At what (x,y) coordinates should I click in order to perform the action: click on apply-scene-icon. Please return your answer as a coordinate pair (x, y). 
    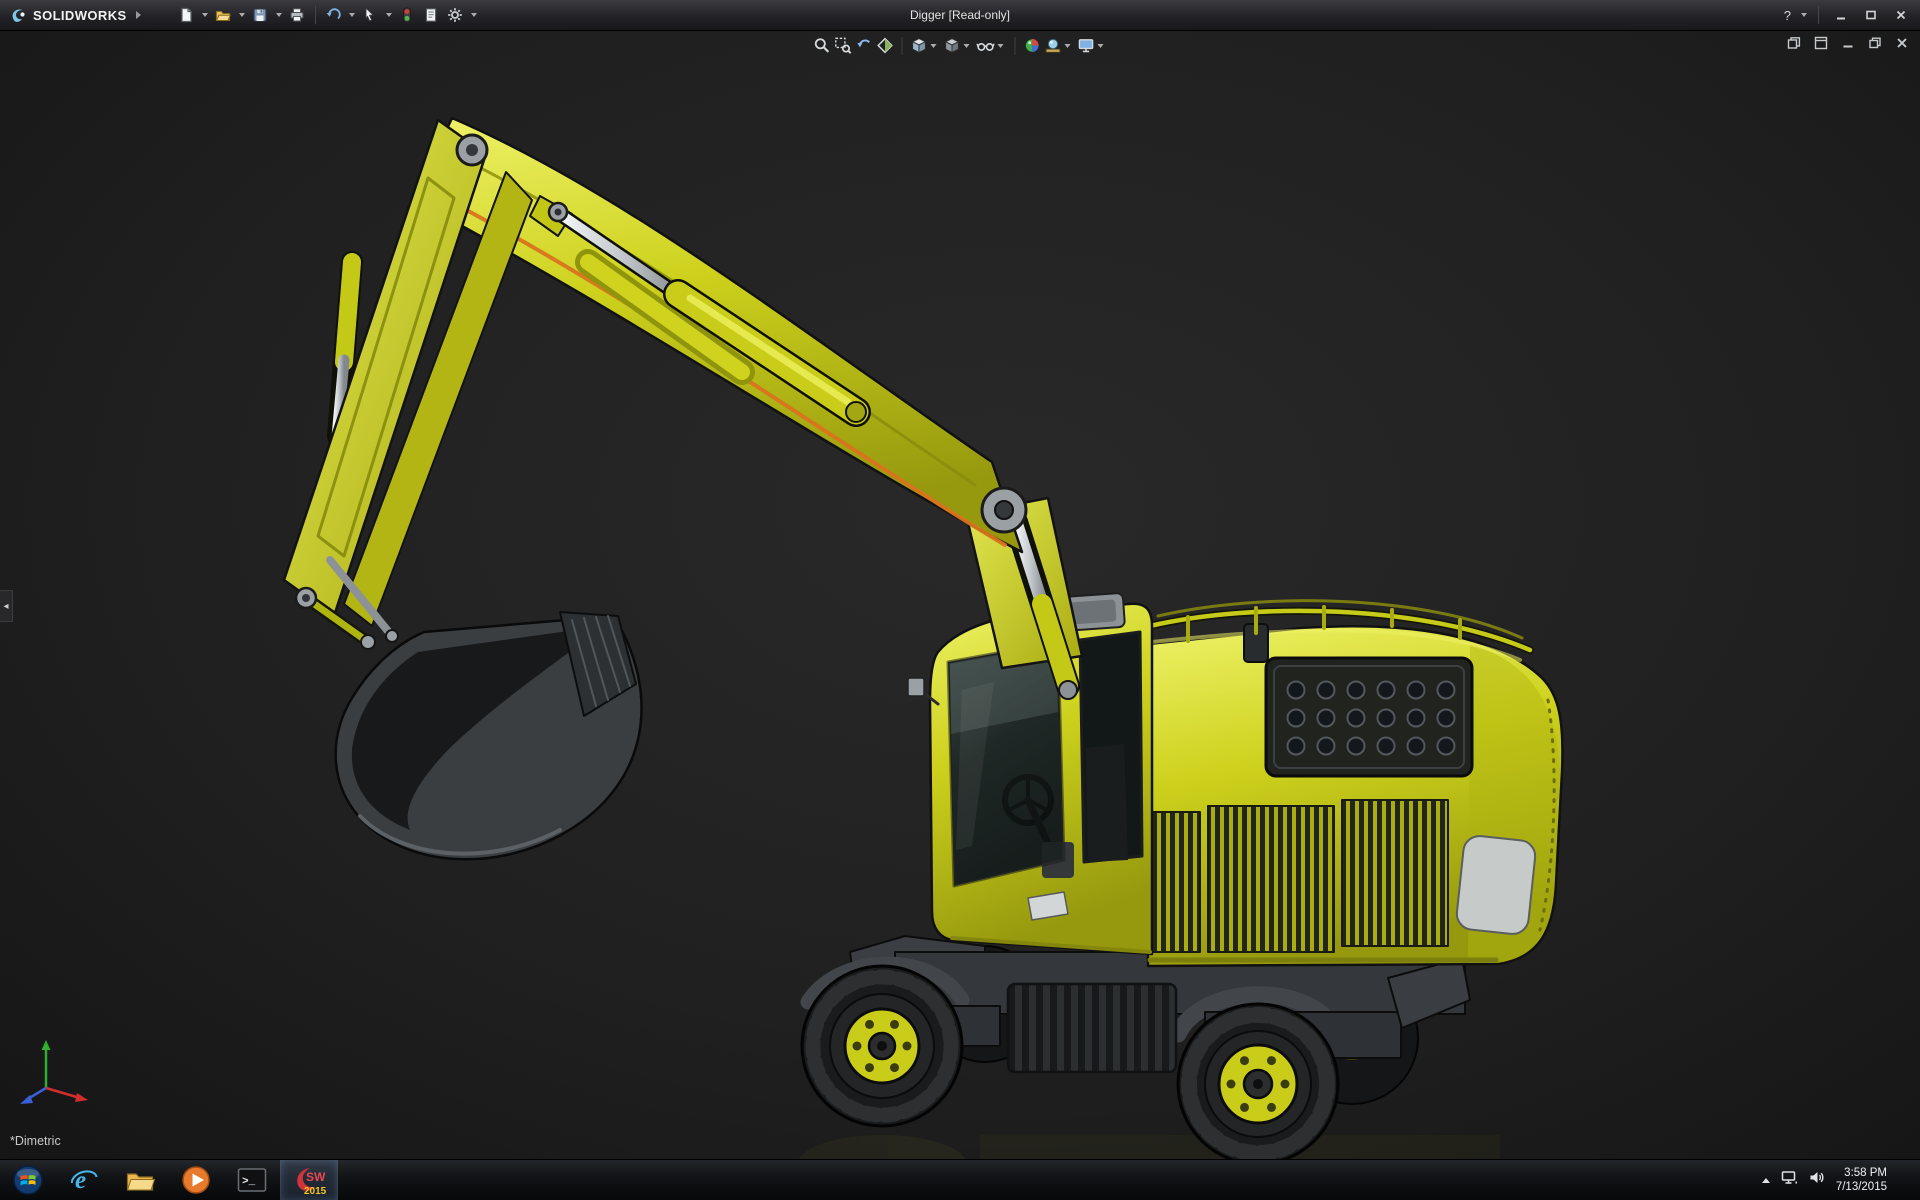
    Looking at the image, I should click on (1053, 45).